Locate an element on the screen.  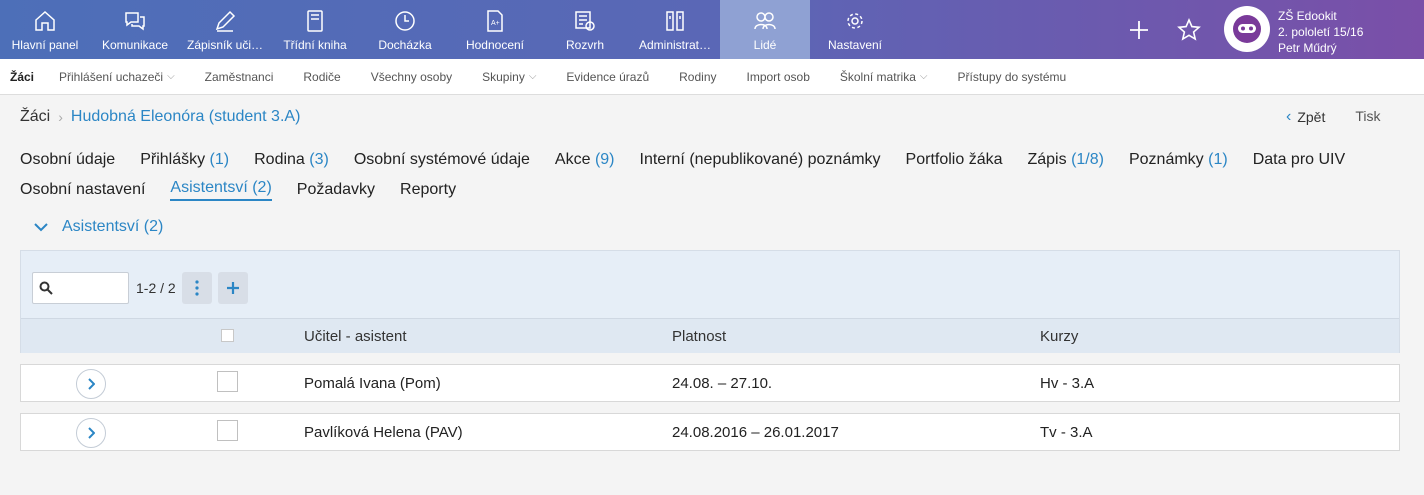
nav-item-rozvrh: Rozvrh is located at coordinates (585, 29).